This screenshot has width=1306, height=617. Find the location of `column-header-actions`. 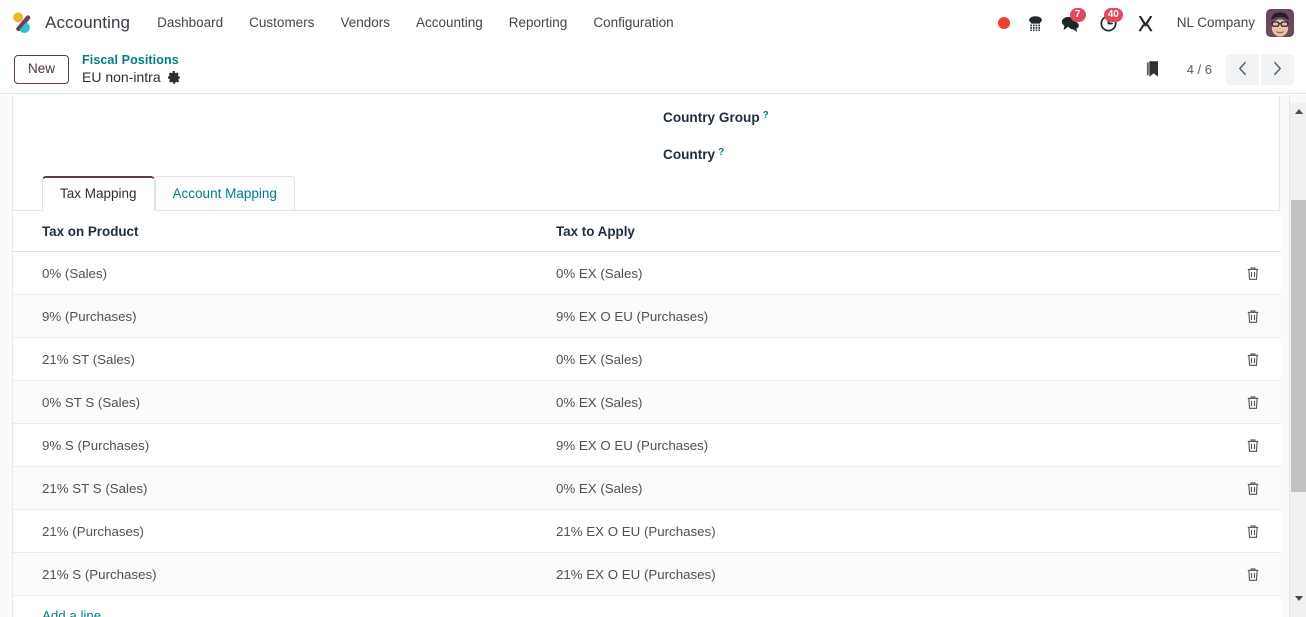

column-header-actions is located at coordinates (1252, 231).